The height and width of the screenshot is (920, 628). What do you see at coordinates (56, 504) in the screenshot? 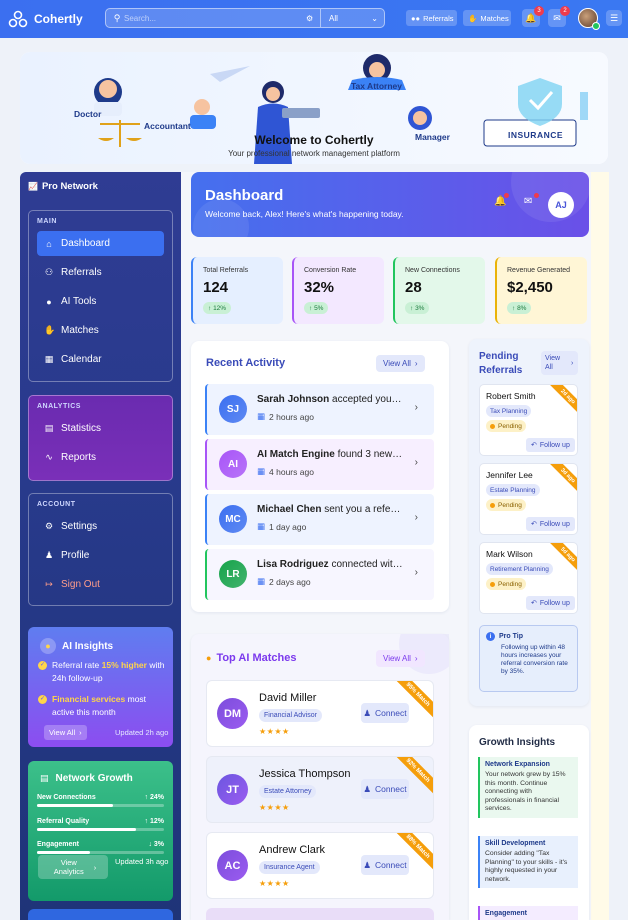
I see `sidebar-group-title: ACCOUNT` at bounding box center [56, 504].